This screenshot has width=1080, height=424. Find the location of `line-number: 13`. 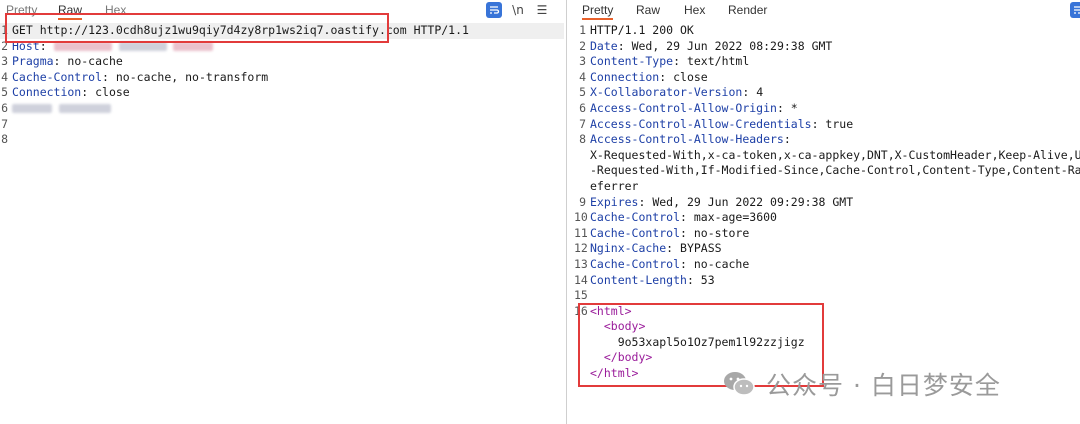

line-number: 13 is located at coordinates (581, 263).